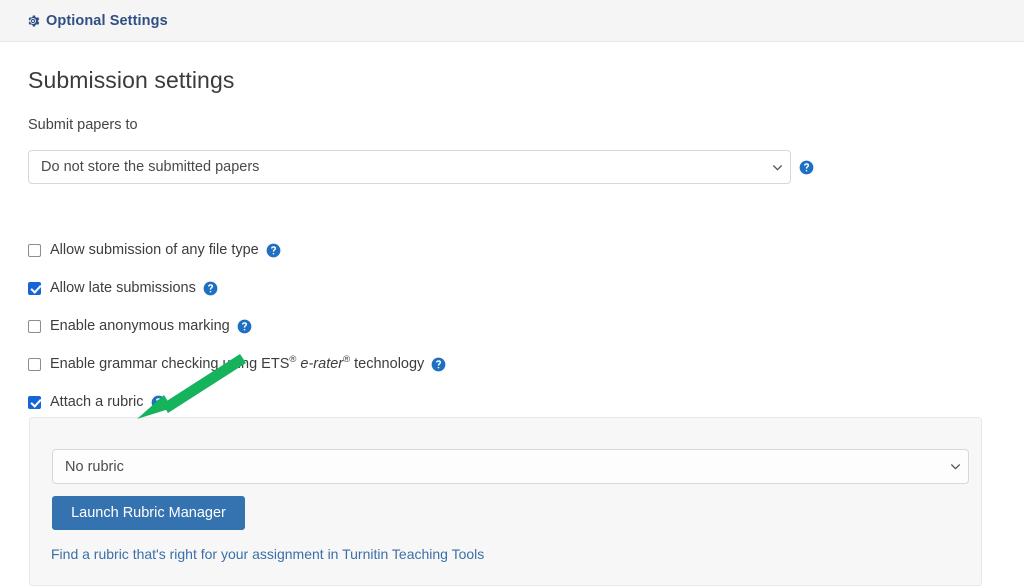 The height and width of the screenshot is (586, 1024). I want to click on rubric-select: No rubric, so click(510, 466).